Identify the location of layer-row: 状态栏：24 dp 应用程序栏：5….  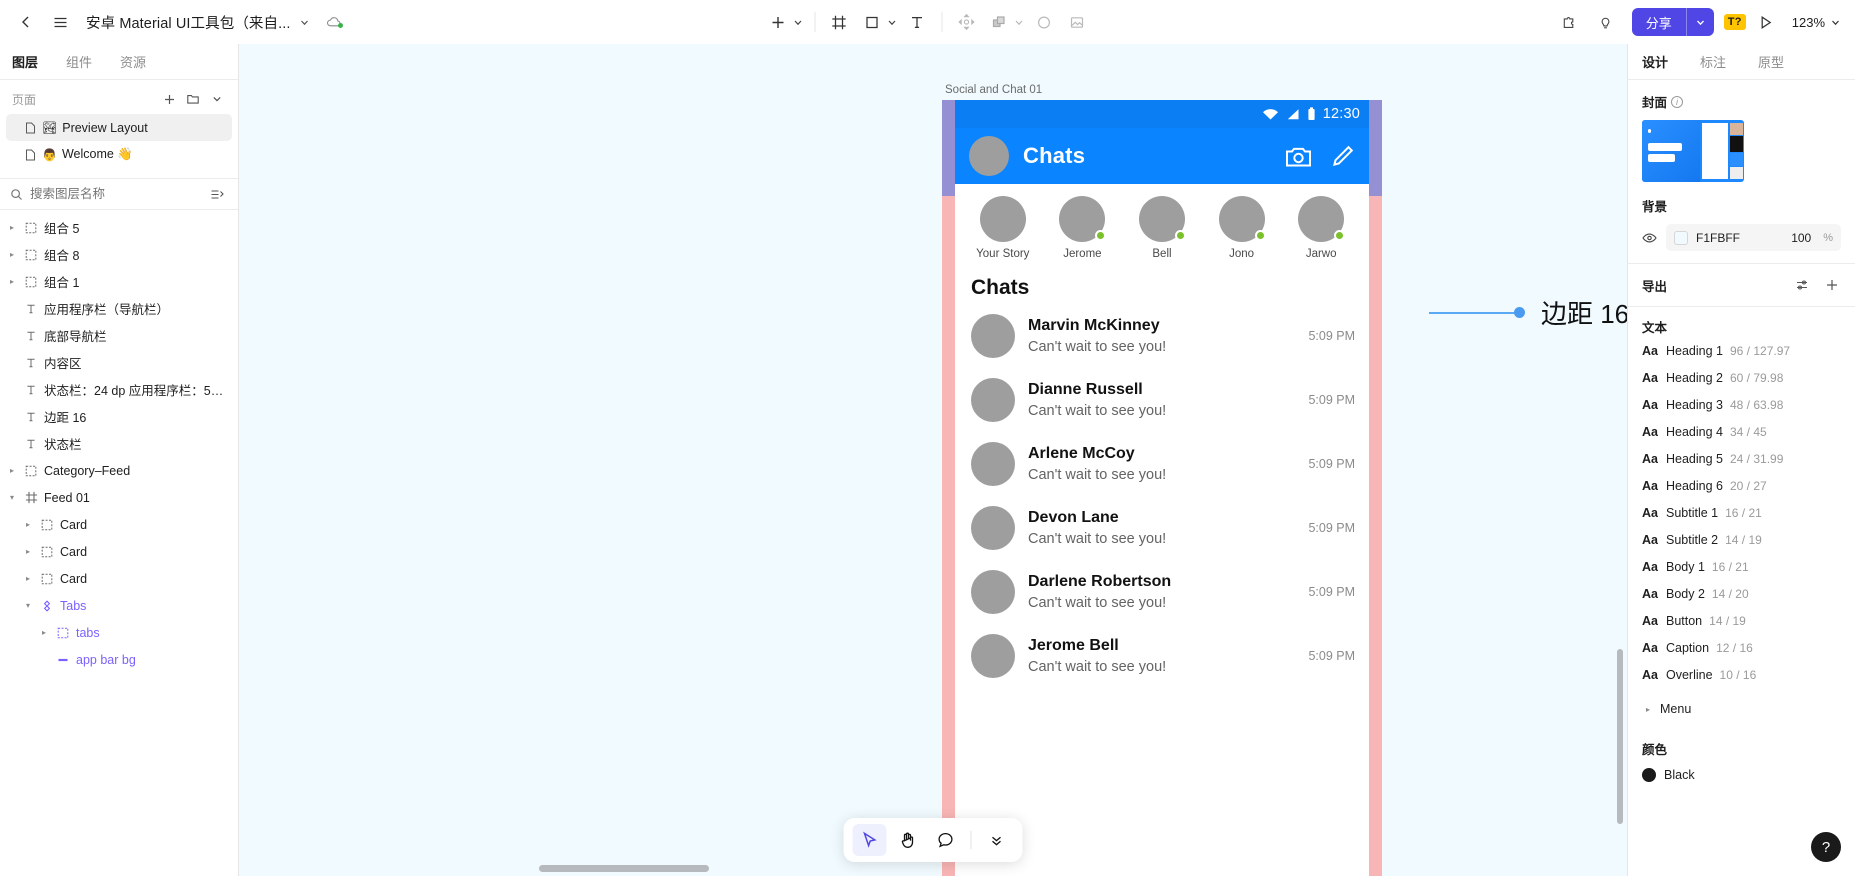
(119, 389).